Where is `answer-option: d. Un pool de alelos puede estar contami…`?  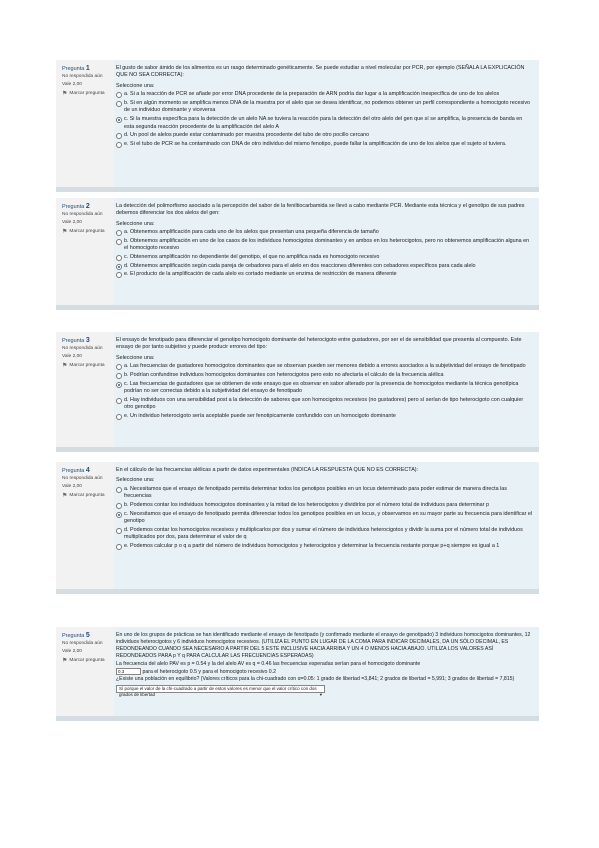
answer-option: d. Un pool de alelos puede estar contami… is located at coordinates (324, 136).